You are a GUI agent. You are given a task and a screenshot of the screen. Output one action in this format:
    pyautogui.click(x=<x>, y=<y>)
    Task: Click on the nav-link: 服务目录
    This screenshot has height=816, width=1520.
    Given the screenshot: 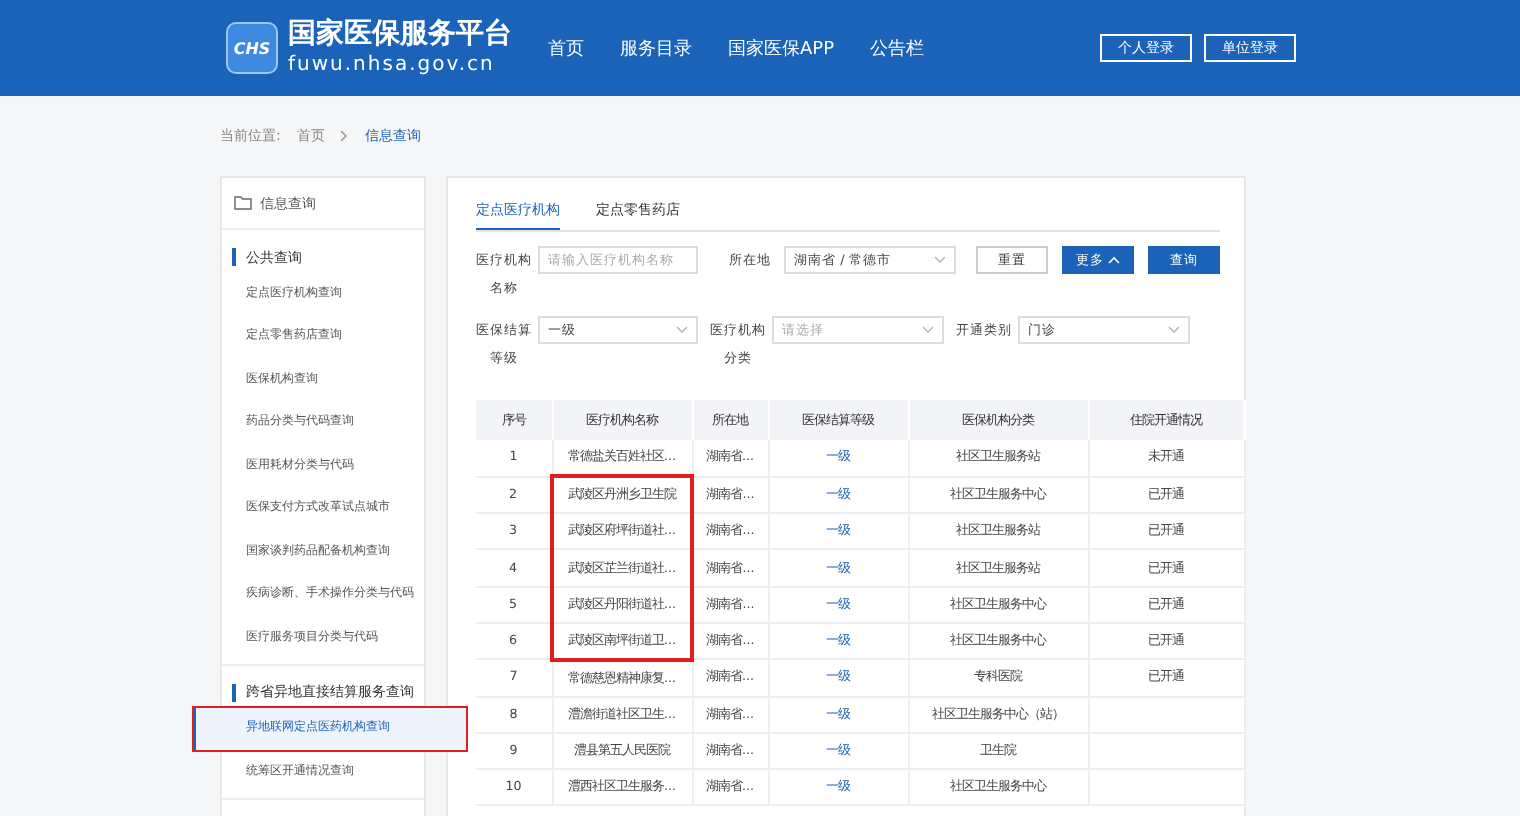 What is the action you would take?
    pyautogui.click(x=656, y=48)
    